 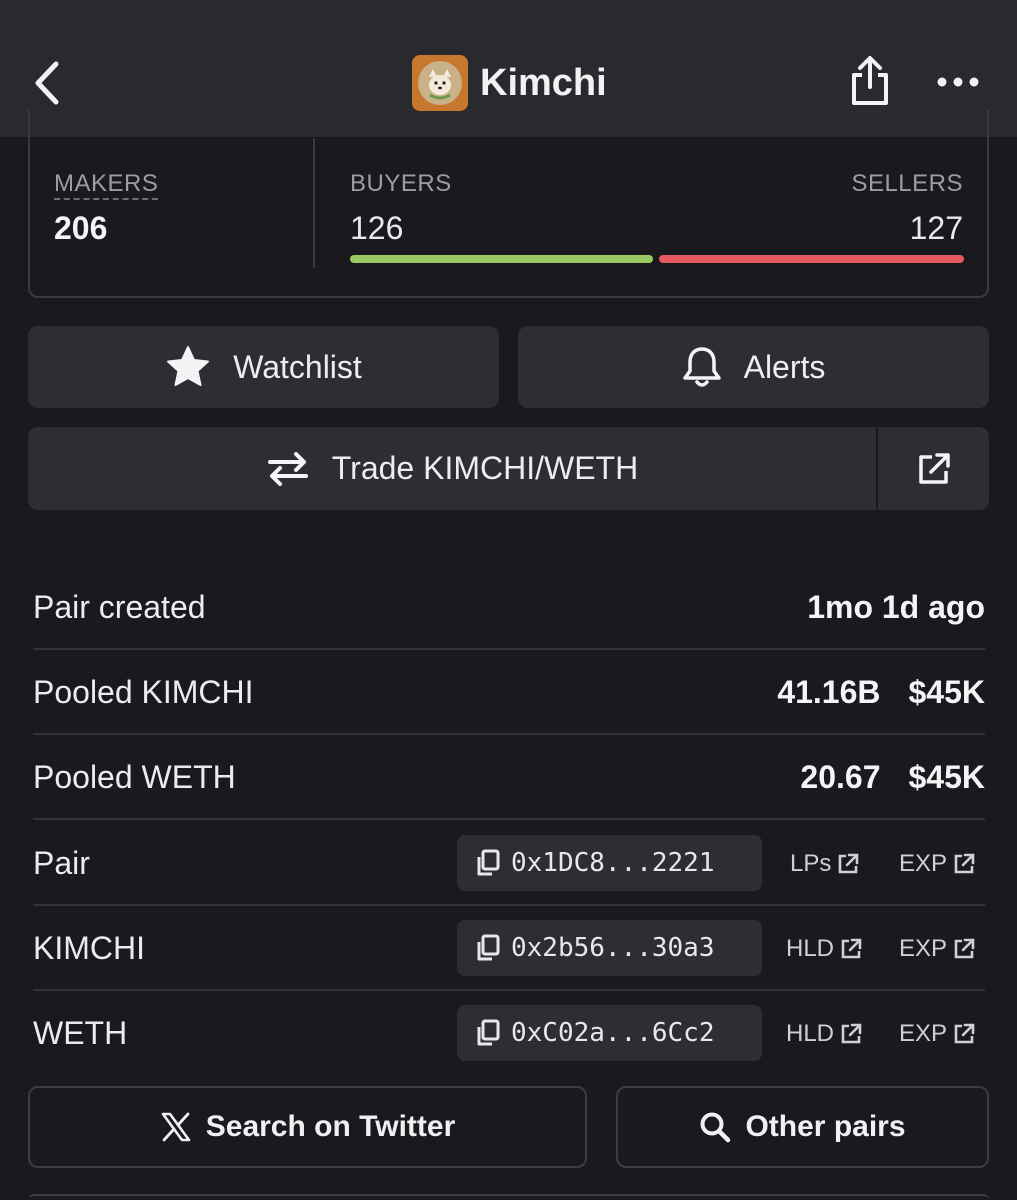 I want to click on trade-button: Trade KIMCHI/WETH, so click(x=452, y=468).